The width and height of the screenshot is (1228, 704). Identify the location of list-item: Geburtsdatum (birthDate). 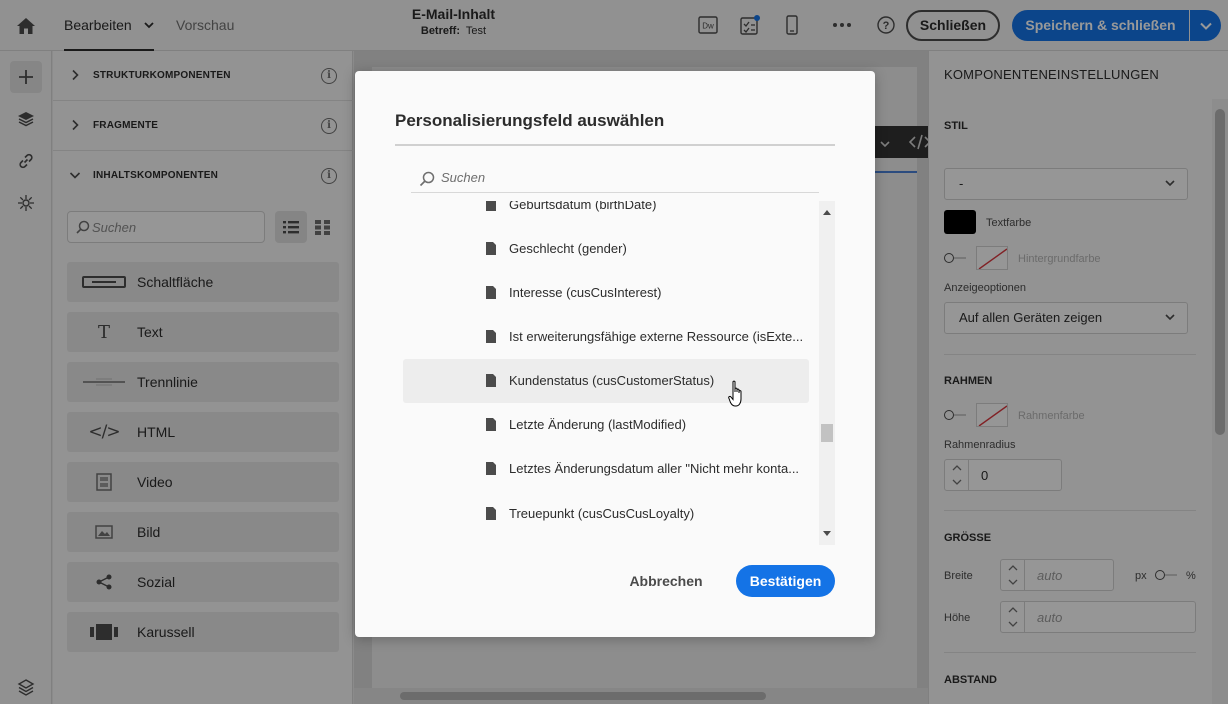
(606, 214).